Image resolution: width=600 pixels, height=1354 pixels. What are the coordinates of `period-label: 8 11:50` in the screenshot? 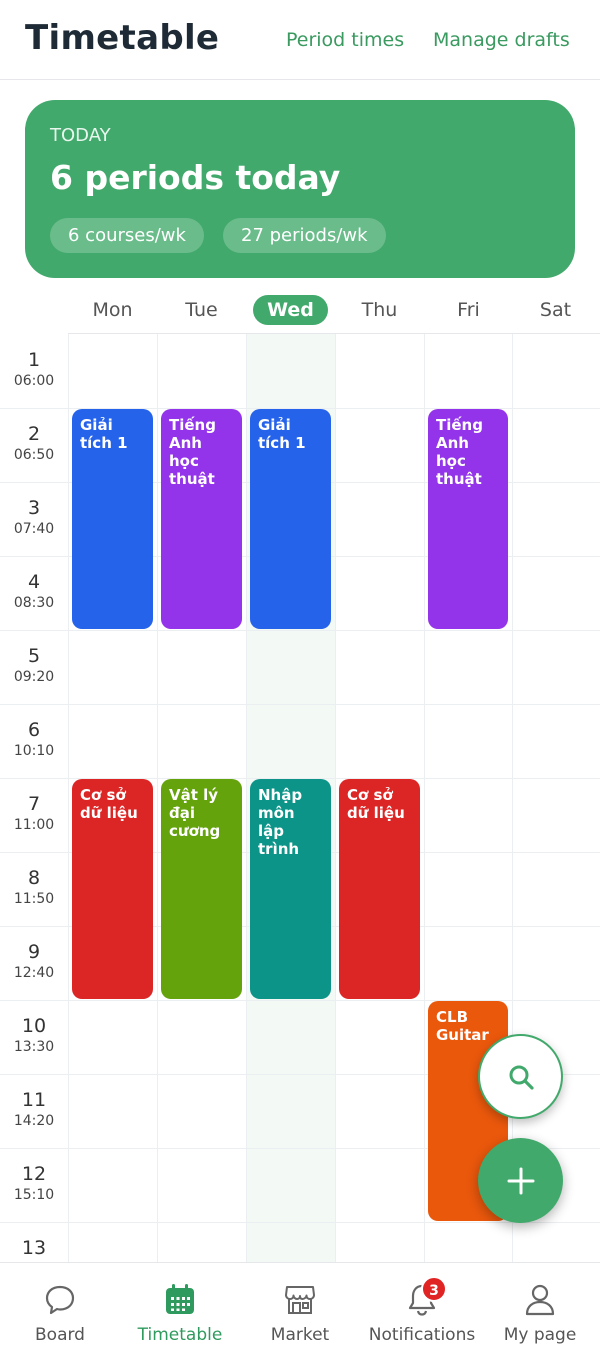 It's located at (34, 889).